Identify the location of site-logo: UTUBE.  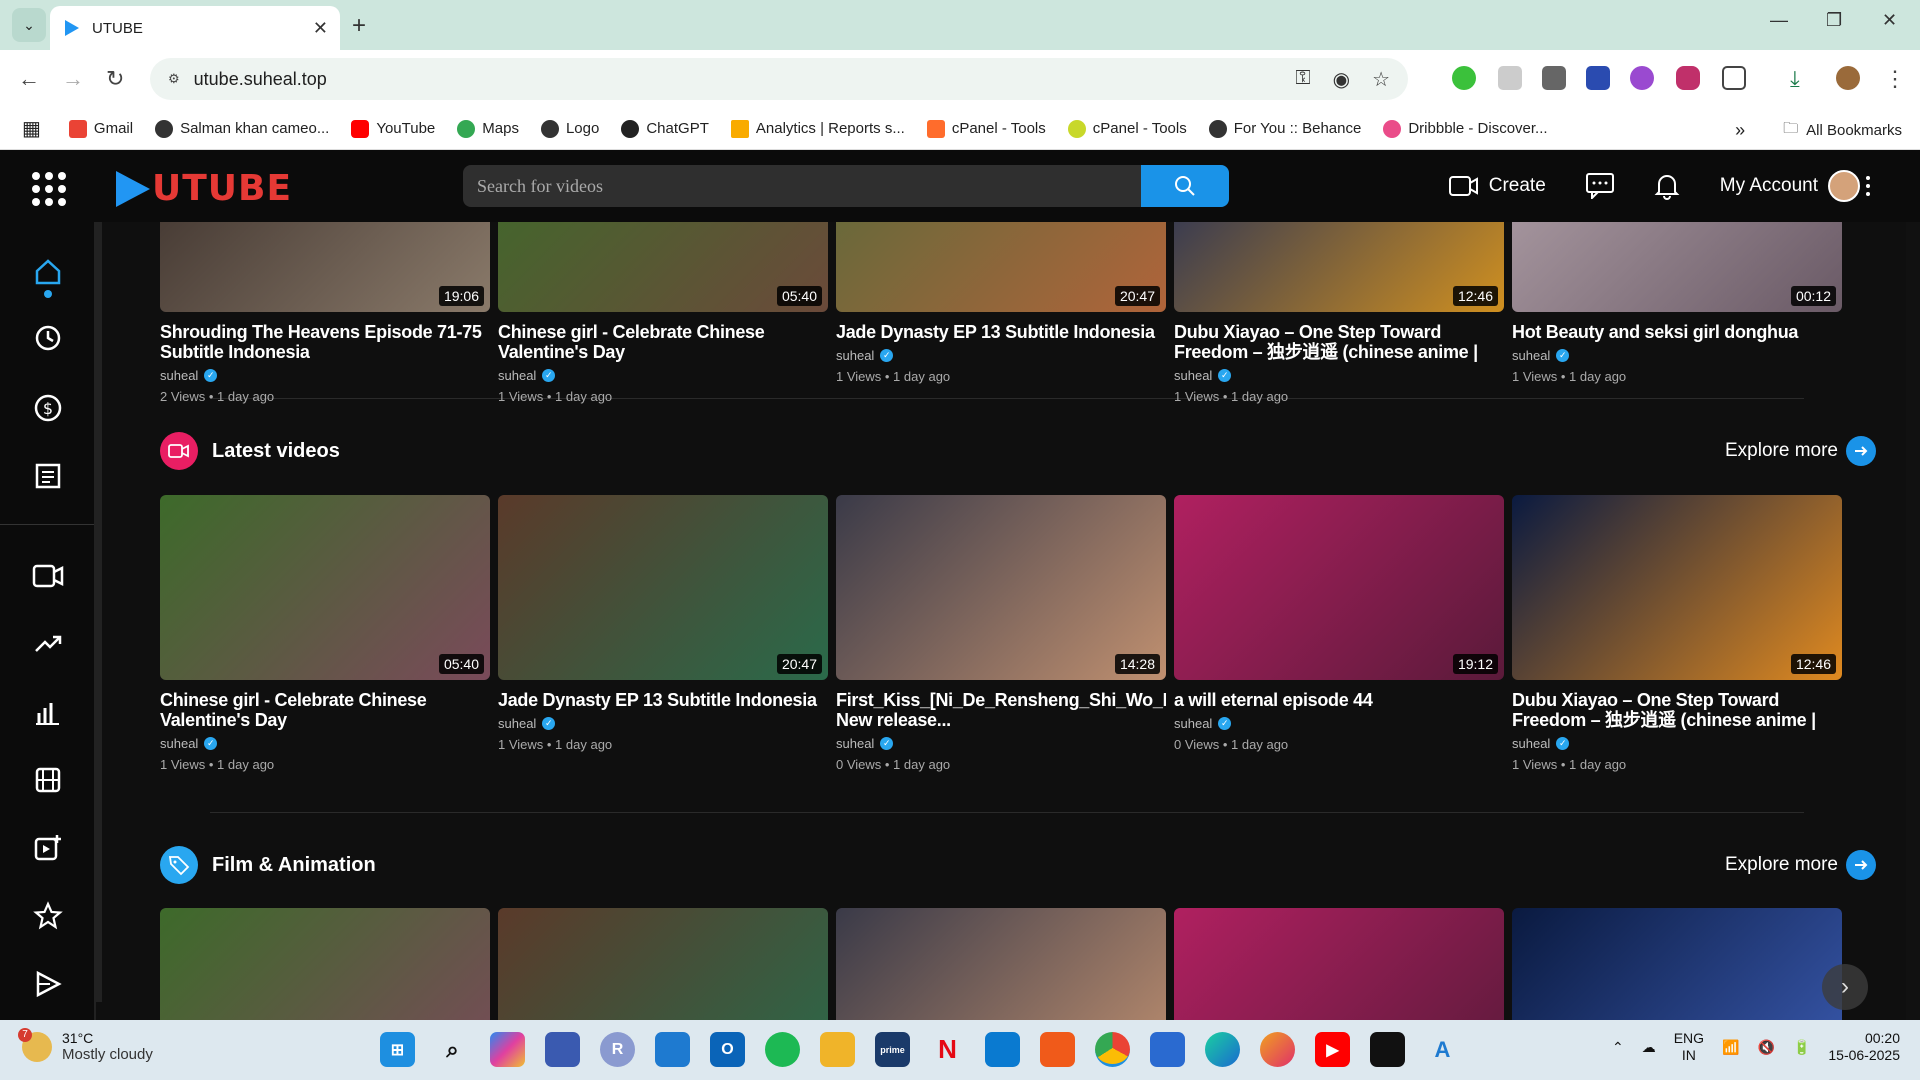
(204, 188).